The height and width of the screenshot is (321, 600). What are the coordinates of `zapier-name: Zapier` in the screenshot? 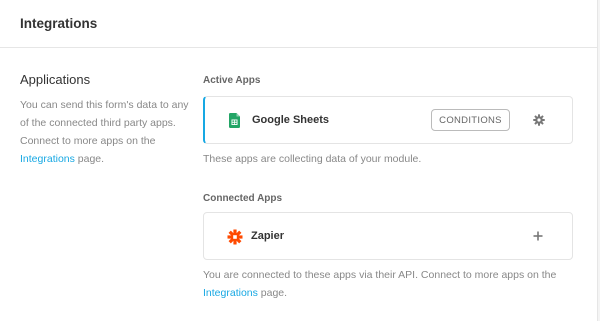 It's located at (268, 236).